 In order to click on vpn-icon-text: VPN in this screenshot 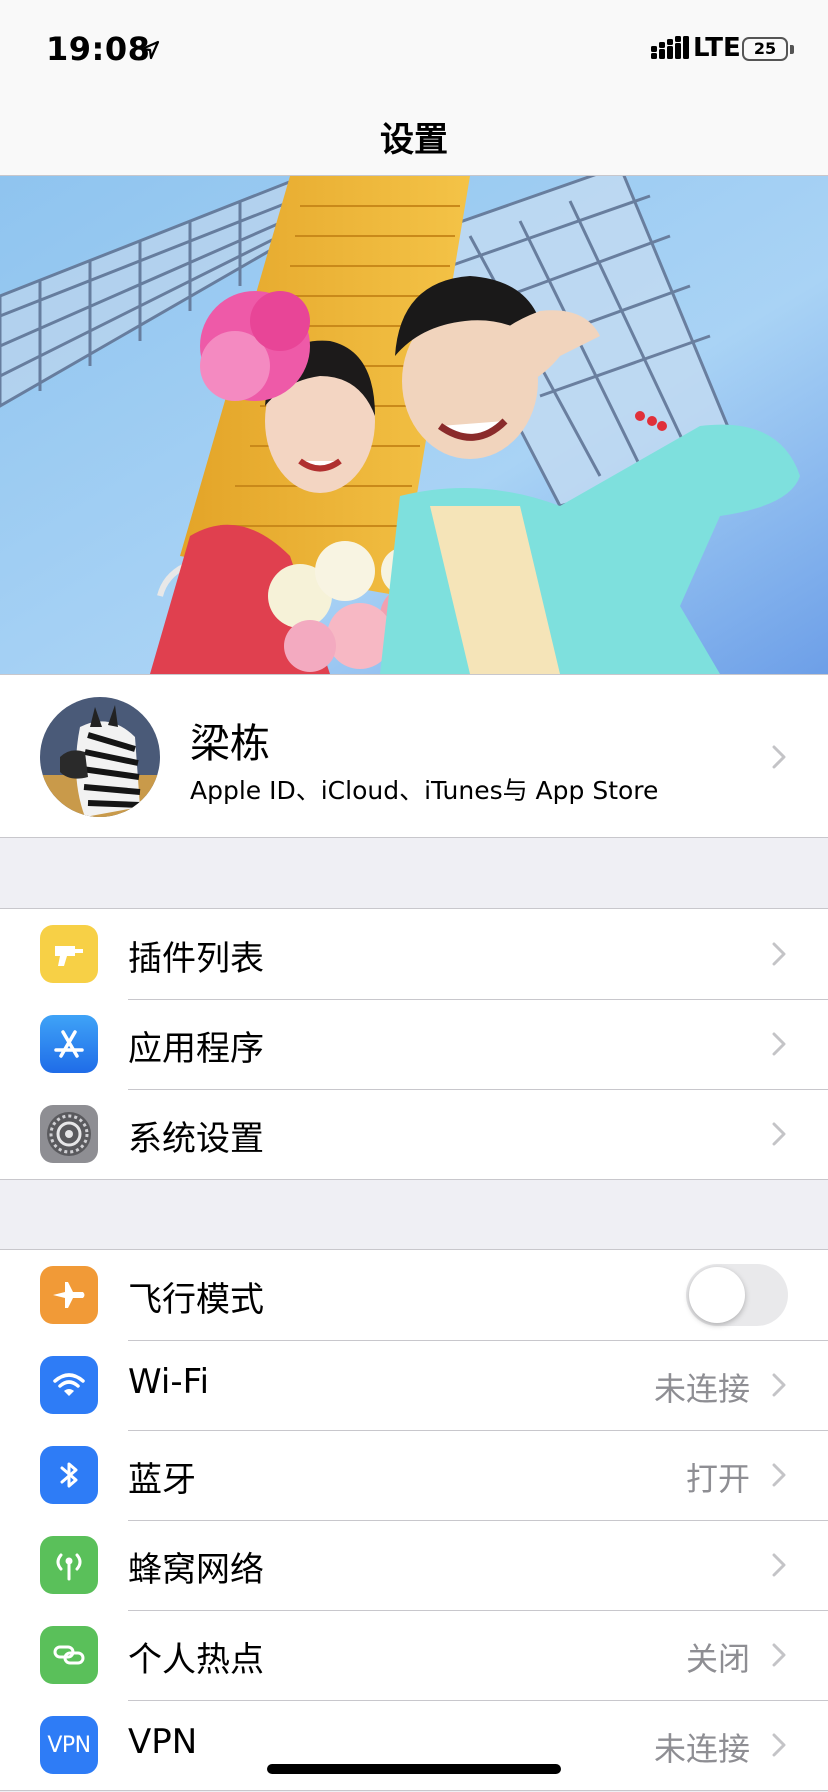, I will do `click(69, 1745)`.